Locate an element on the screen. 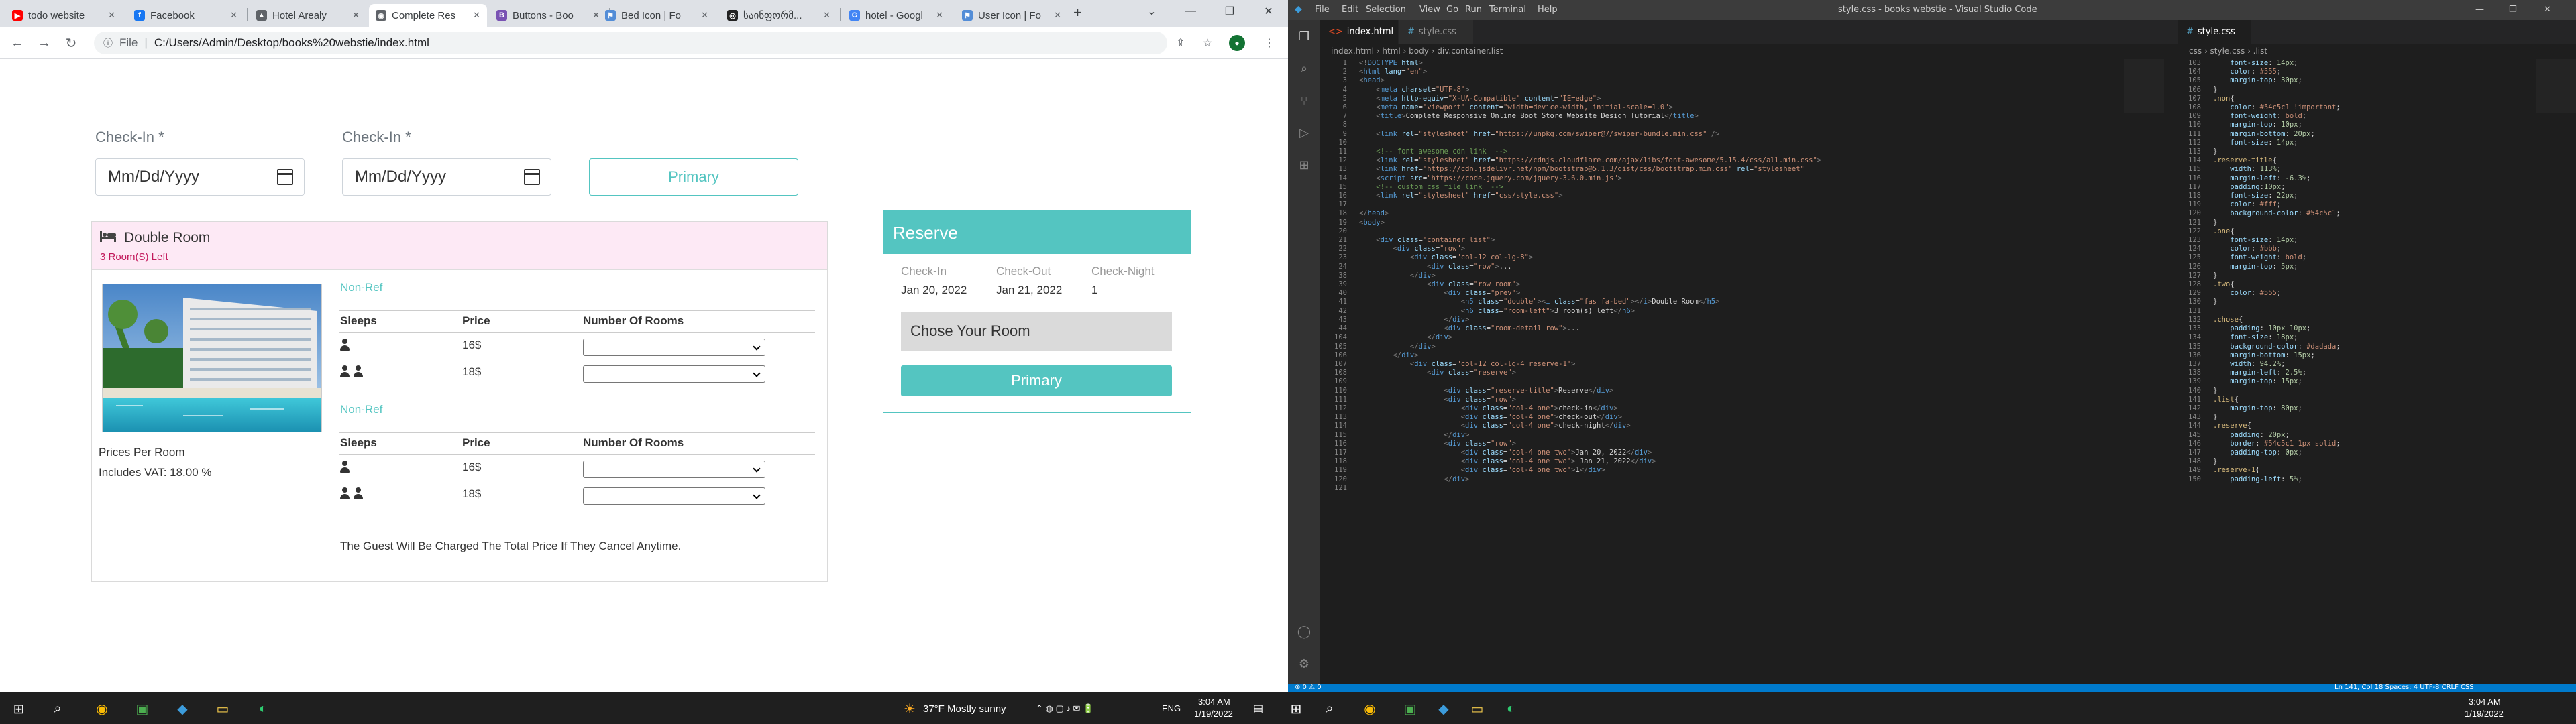  price-cell: 18$ is located at coordinates (472, 493).